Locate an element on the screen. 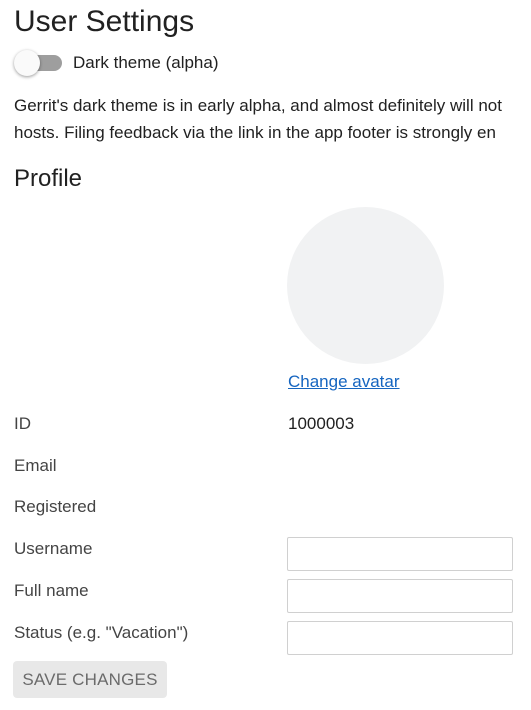  dark-theme-toggle is located at coordinates (38, 63).